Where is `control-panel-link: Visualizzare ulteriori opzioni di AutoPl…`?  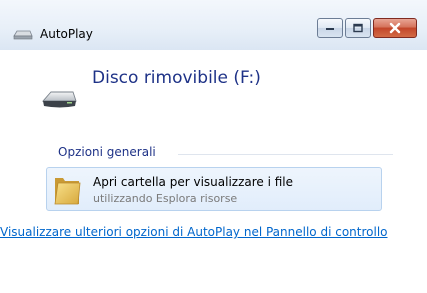 control-panel-link: Visualizzare ulteriori opzioni di AutoPl… is located at coordinates (210, 232).